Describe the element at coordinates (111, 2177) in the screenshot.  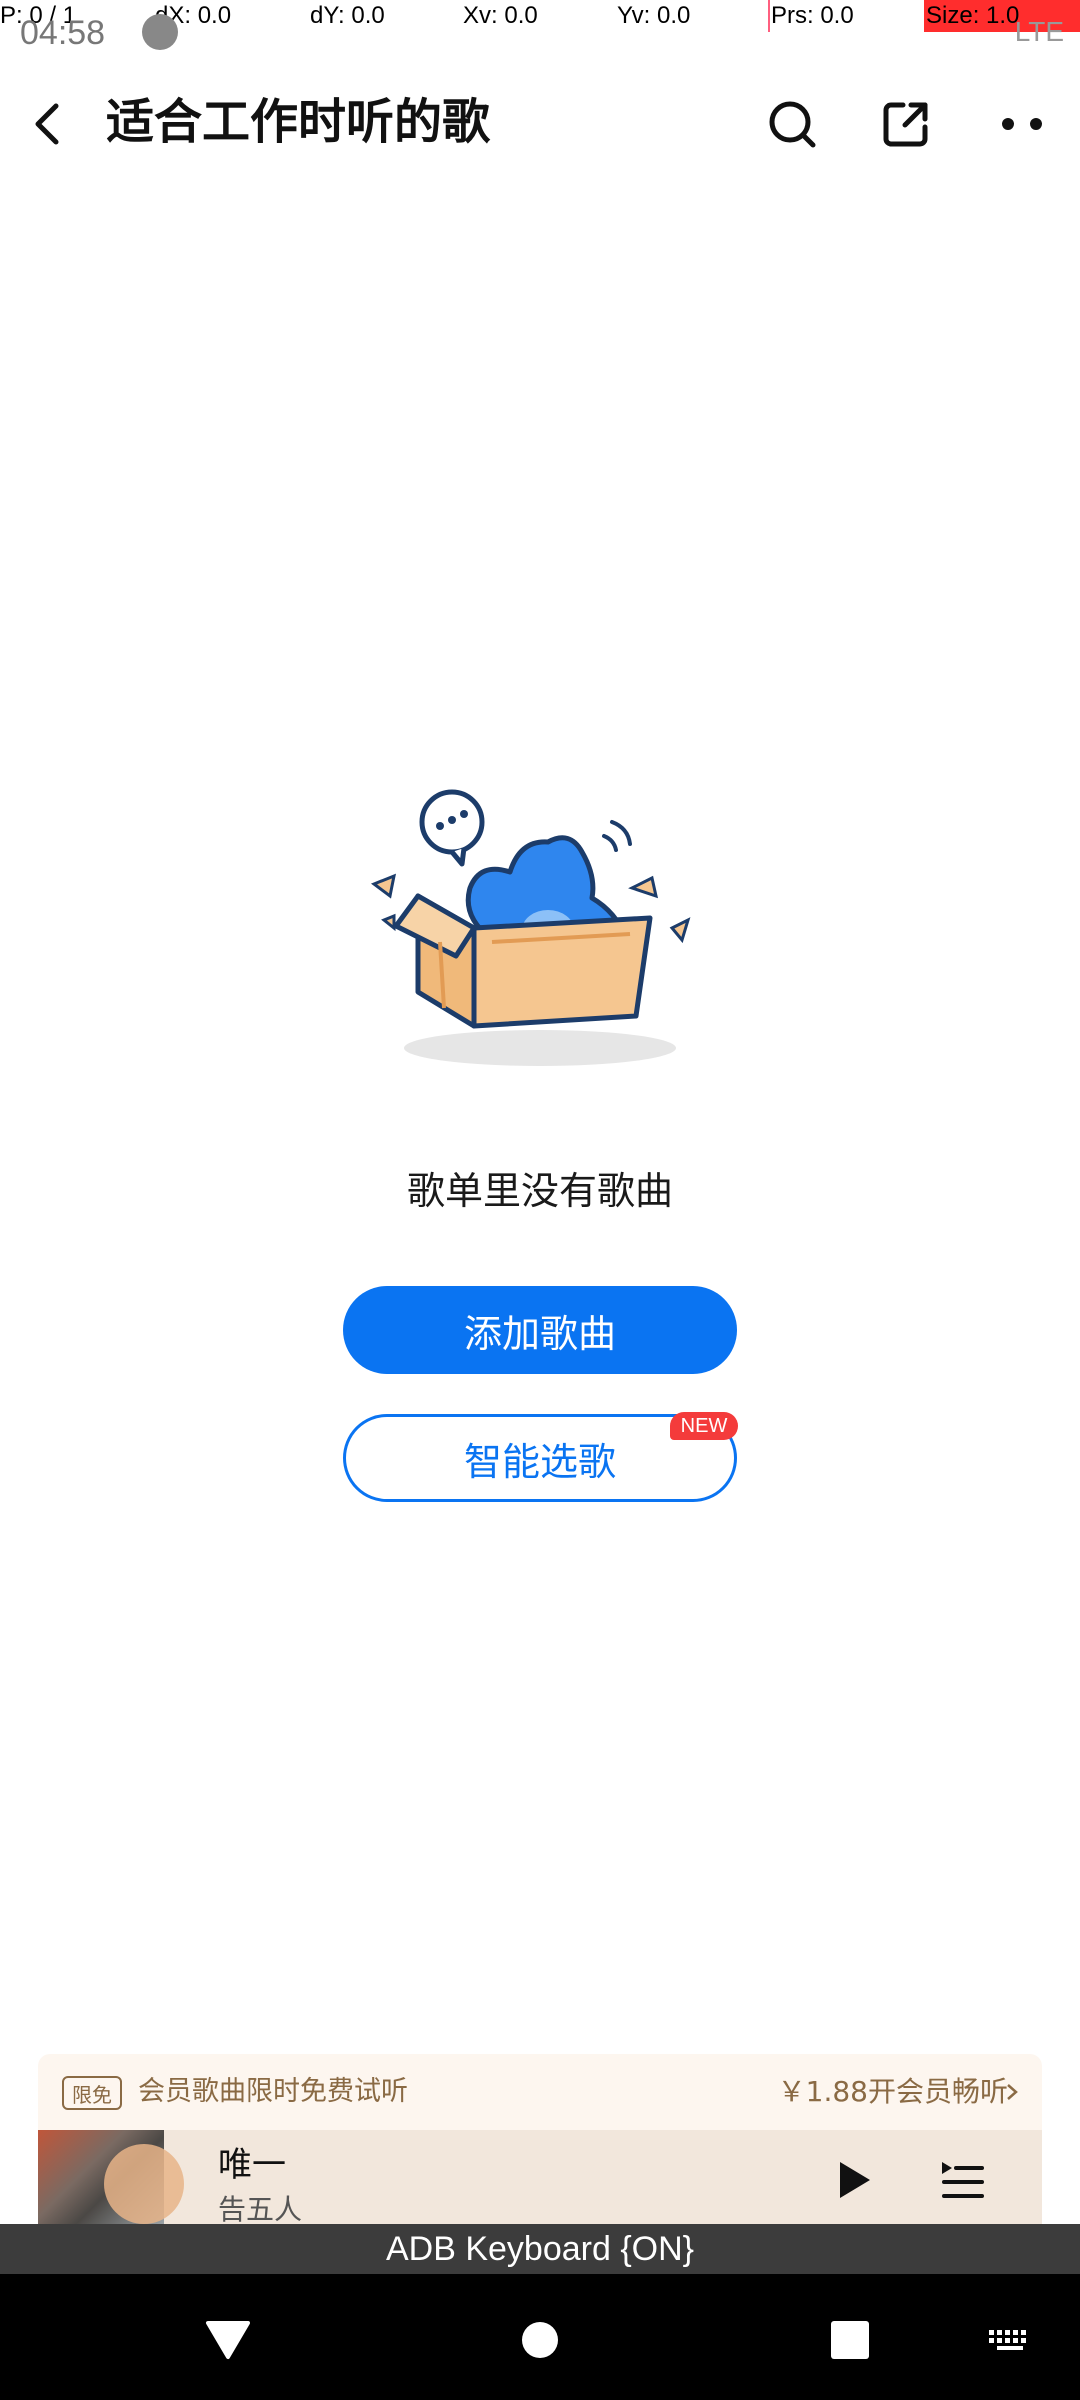
I see `album-cover` at that location.